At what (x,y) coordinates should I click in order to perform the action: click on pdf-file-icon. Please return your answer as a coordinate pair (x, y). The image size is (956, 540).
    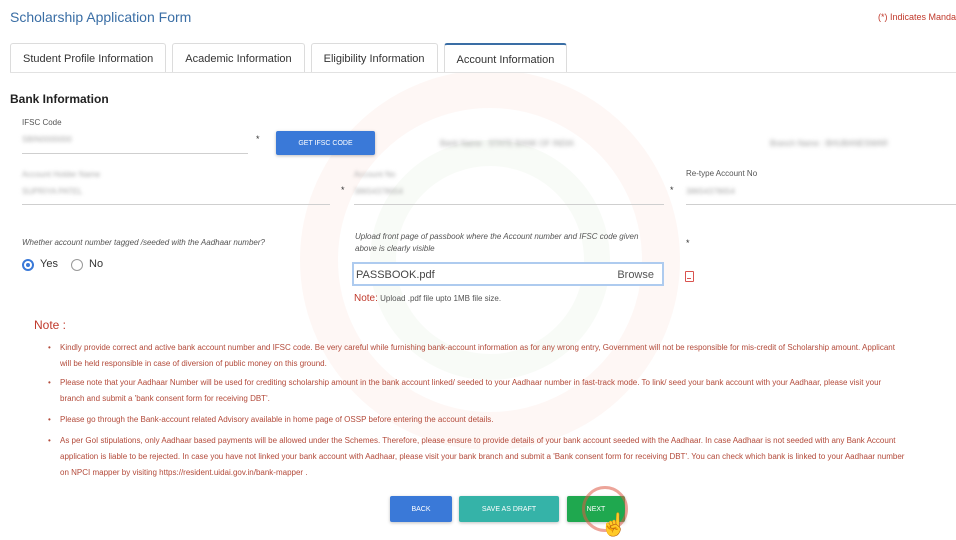
    Looking at the image, I should click on (689, 276).